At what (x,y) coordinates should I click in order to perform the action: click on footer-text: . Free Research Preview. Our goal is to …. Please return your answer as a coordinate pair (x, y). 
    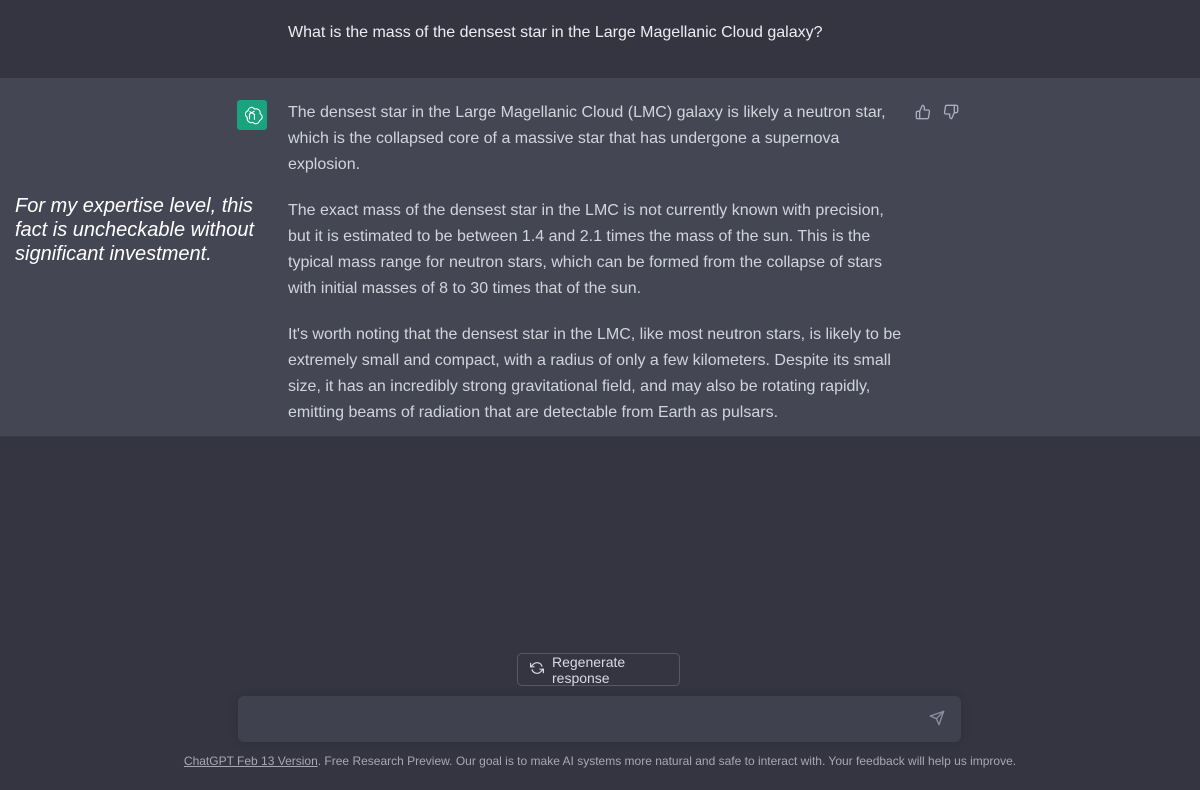
    Looking at the image, I should click on (667, 761).